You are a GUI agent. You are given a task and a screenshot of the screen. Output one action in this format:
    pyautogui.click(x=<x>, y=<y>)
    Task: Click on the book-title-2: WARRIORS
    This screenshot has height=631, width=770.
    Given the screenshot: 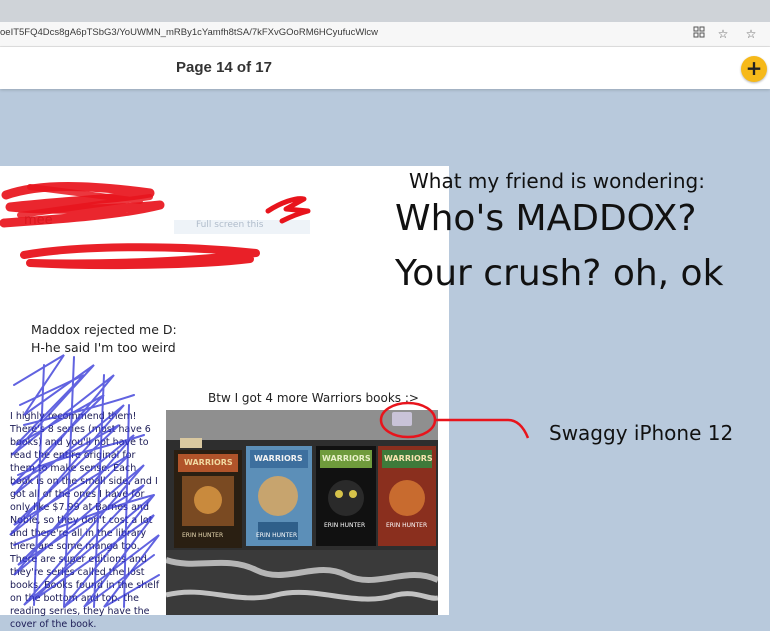 What is the action you would take?
    pyautogui.click(x=278, y=458)
    